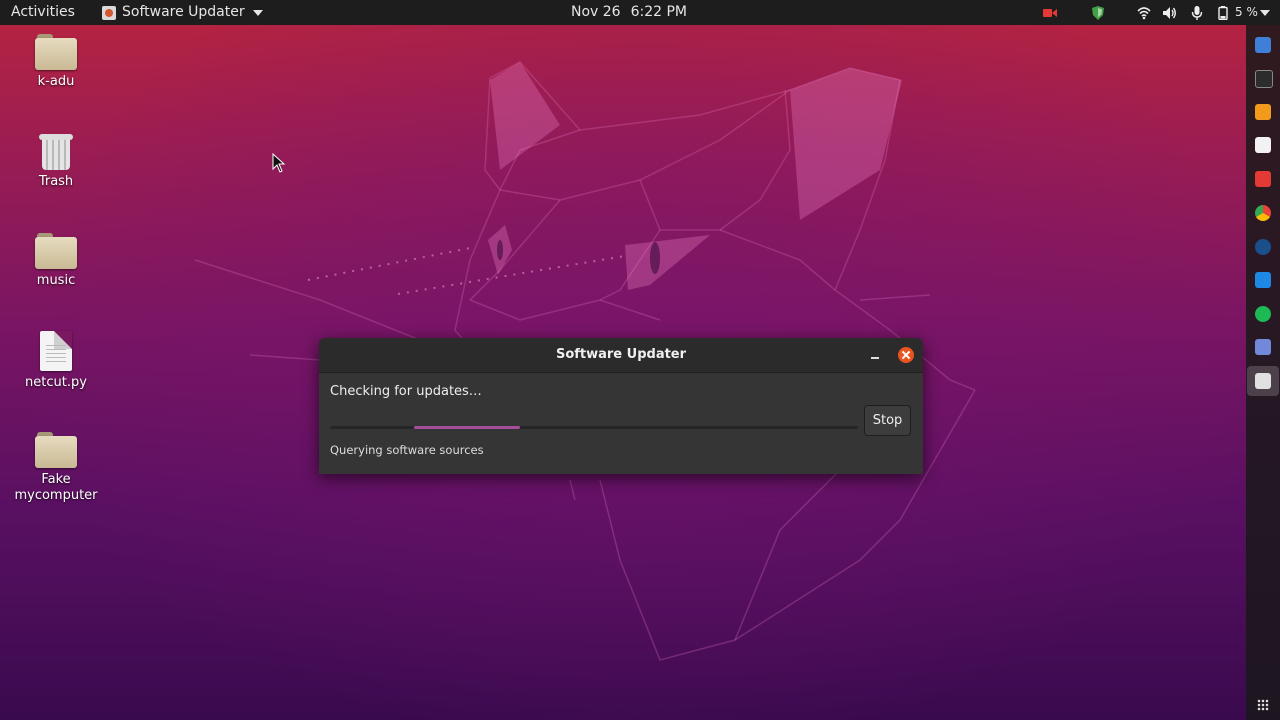 This screenshot has height=720, width=1280. Describe the element at coordinates (1050, 13) in the screenshot. I see `screen-record-icon` at that location.